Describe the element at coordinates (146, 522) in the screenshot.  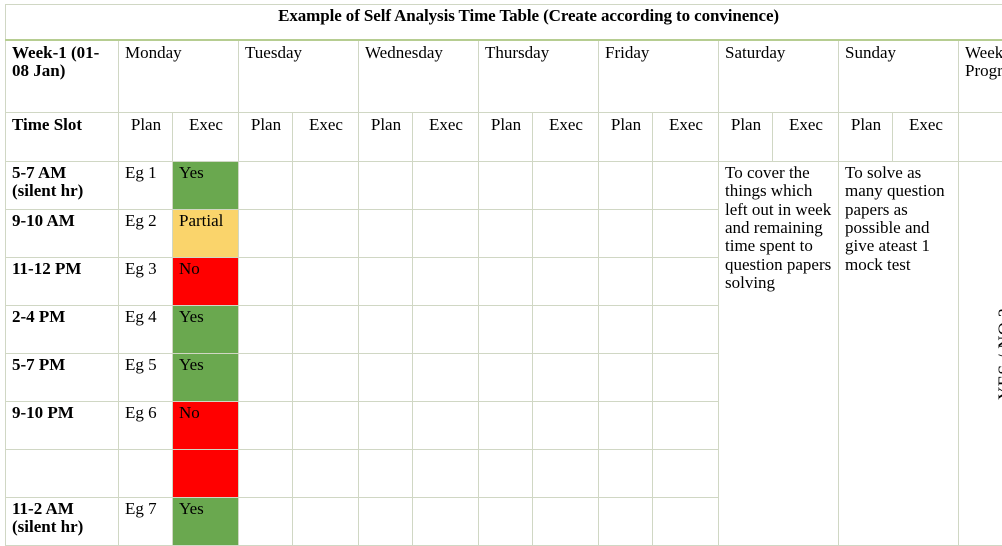
I see `plan-cell-monday: Eg 7` at that location.